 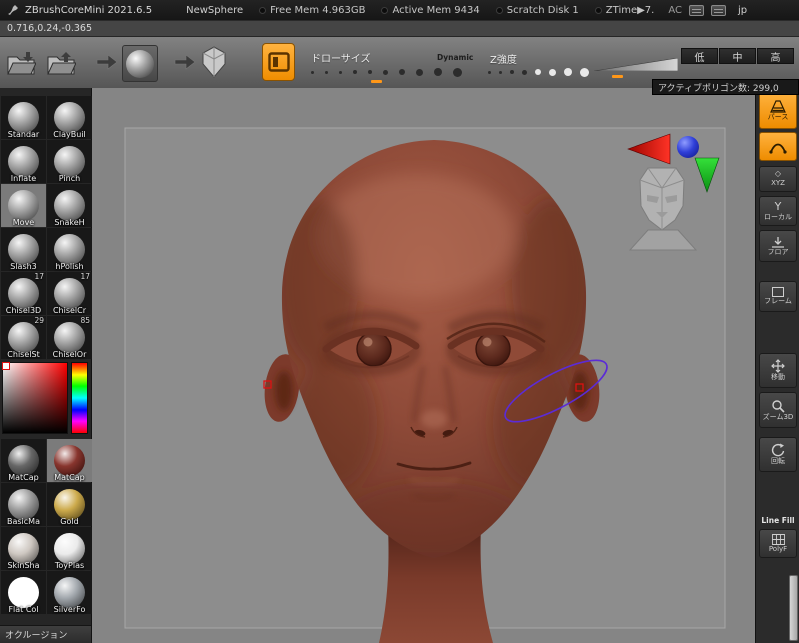 What do you see at coordinates (312, 10) in the screenshot?
I see `stat-free-mem: Free Mem 4.963GB` at bounding box center [312, 10].